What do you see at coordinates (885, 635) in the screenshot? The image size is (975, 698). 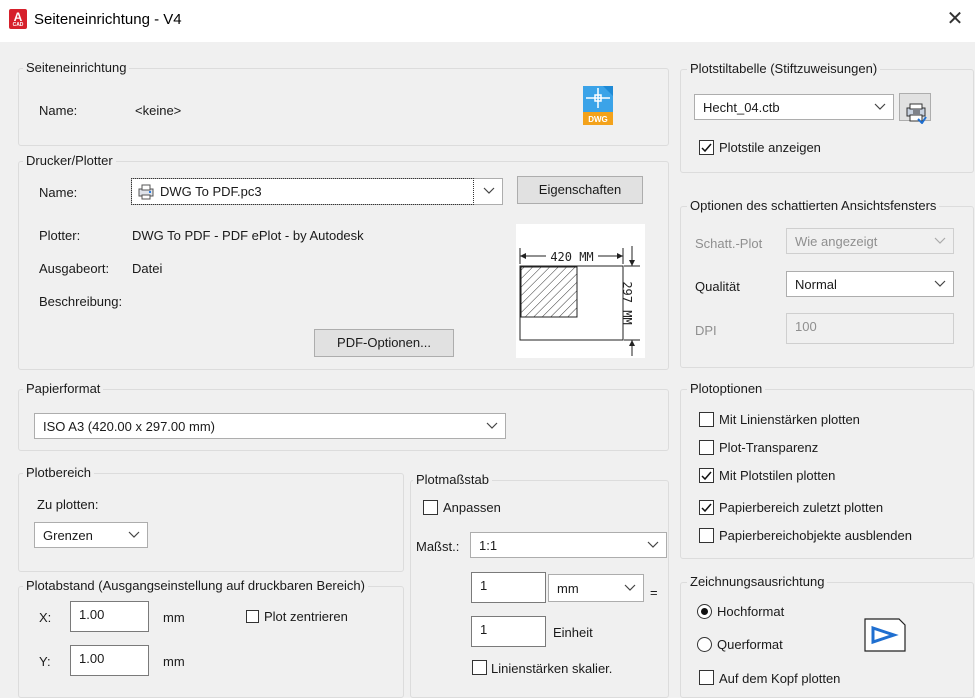 I see `orientation-preview-icon` at bounding box center [885, 635].